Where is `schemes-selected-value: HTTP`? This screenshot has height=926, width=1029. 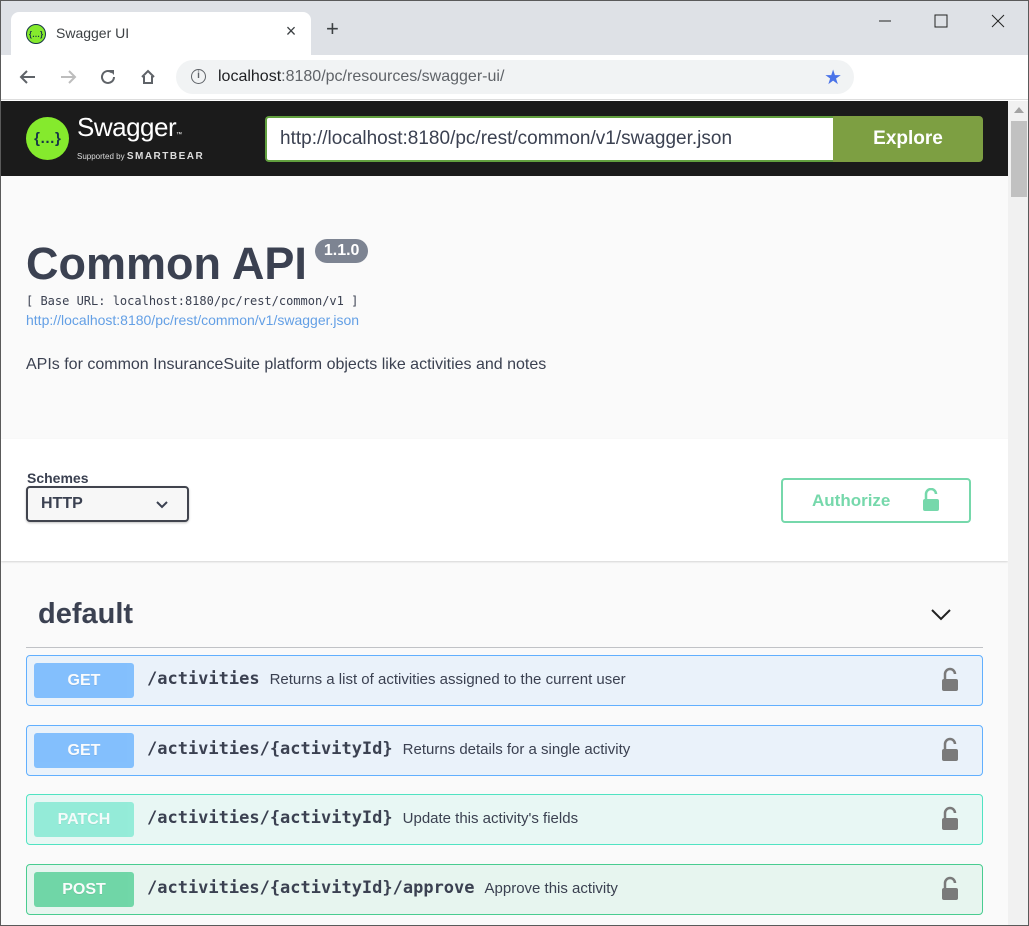
schemes-selected-value: HTTP is located at coordinates (62, 503).